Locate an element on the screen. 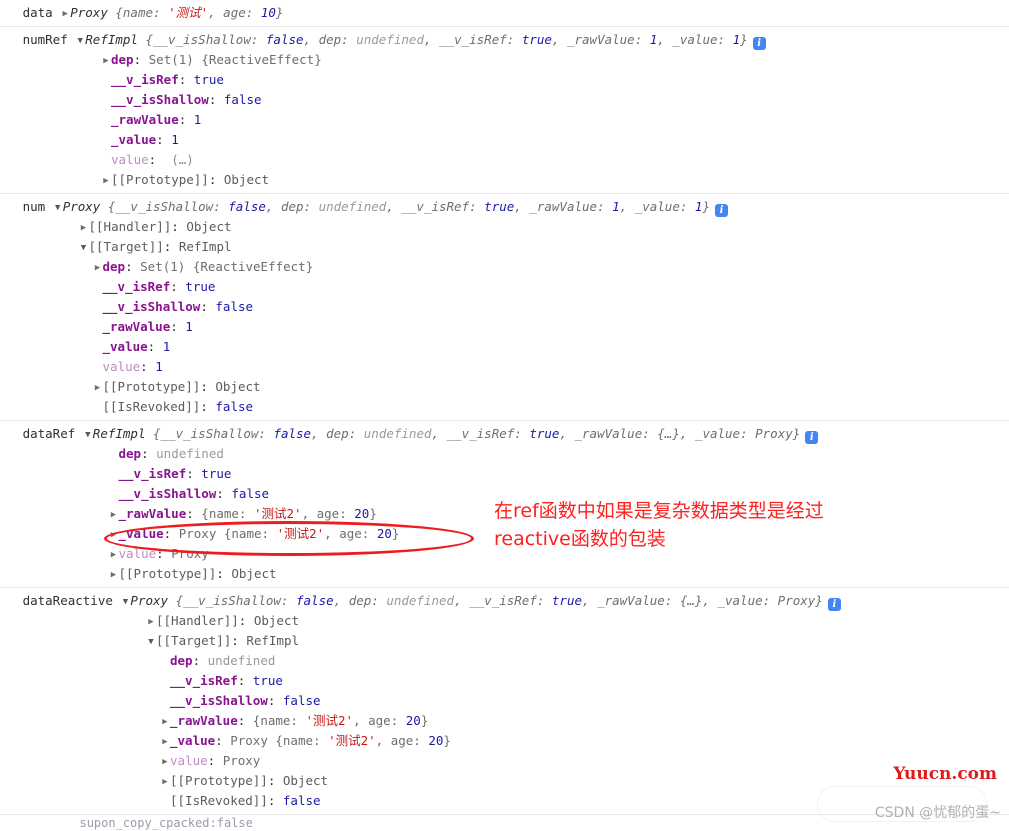 This screenshot has width=1009, height=831. boolean-value: false is located at coordinates (292, 433).